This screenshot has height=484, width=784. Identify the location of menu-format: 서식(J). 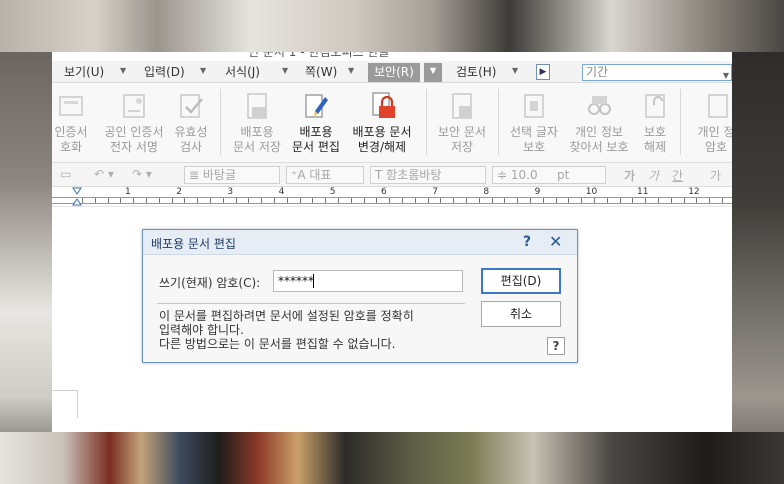
(242, 72).